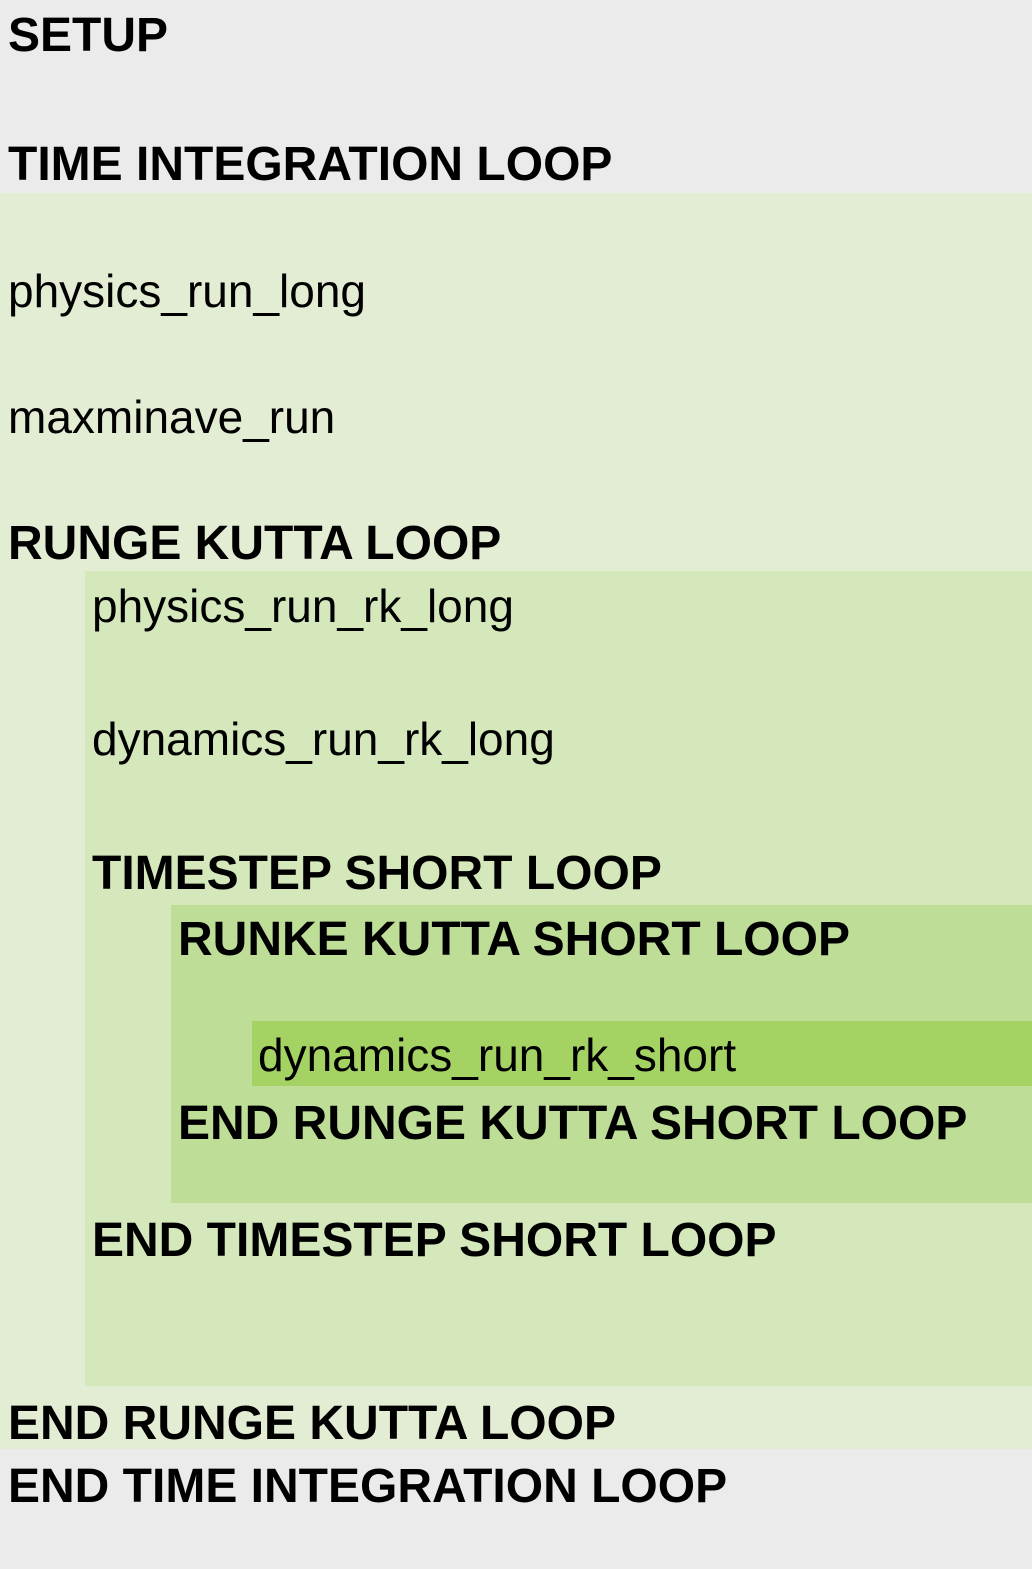 The image size is (1032, 1569). Describe the element at coordinates (573, 1123) in the screenshot. I see `end-rk-short-loop-label: END RUNGE KUTTA SHORT LOOP` at that location.